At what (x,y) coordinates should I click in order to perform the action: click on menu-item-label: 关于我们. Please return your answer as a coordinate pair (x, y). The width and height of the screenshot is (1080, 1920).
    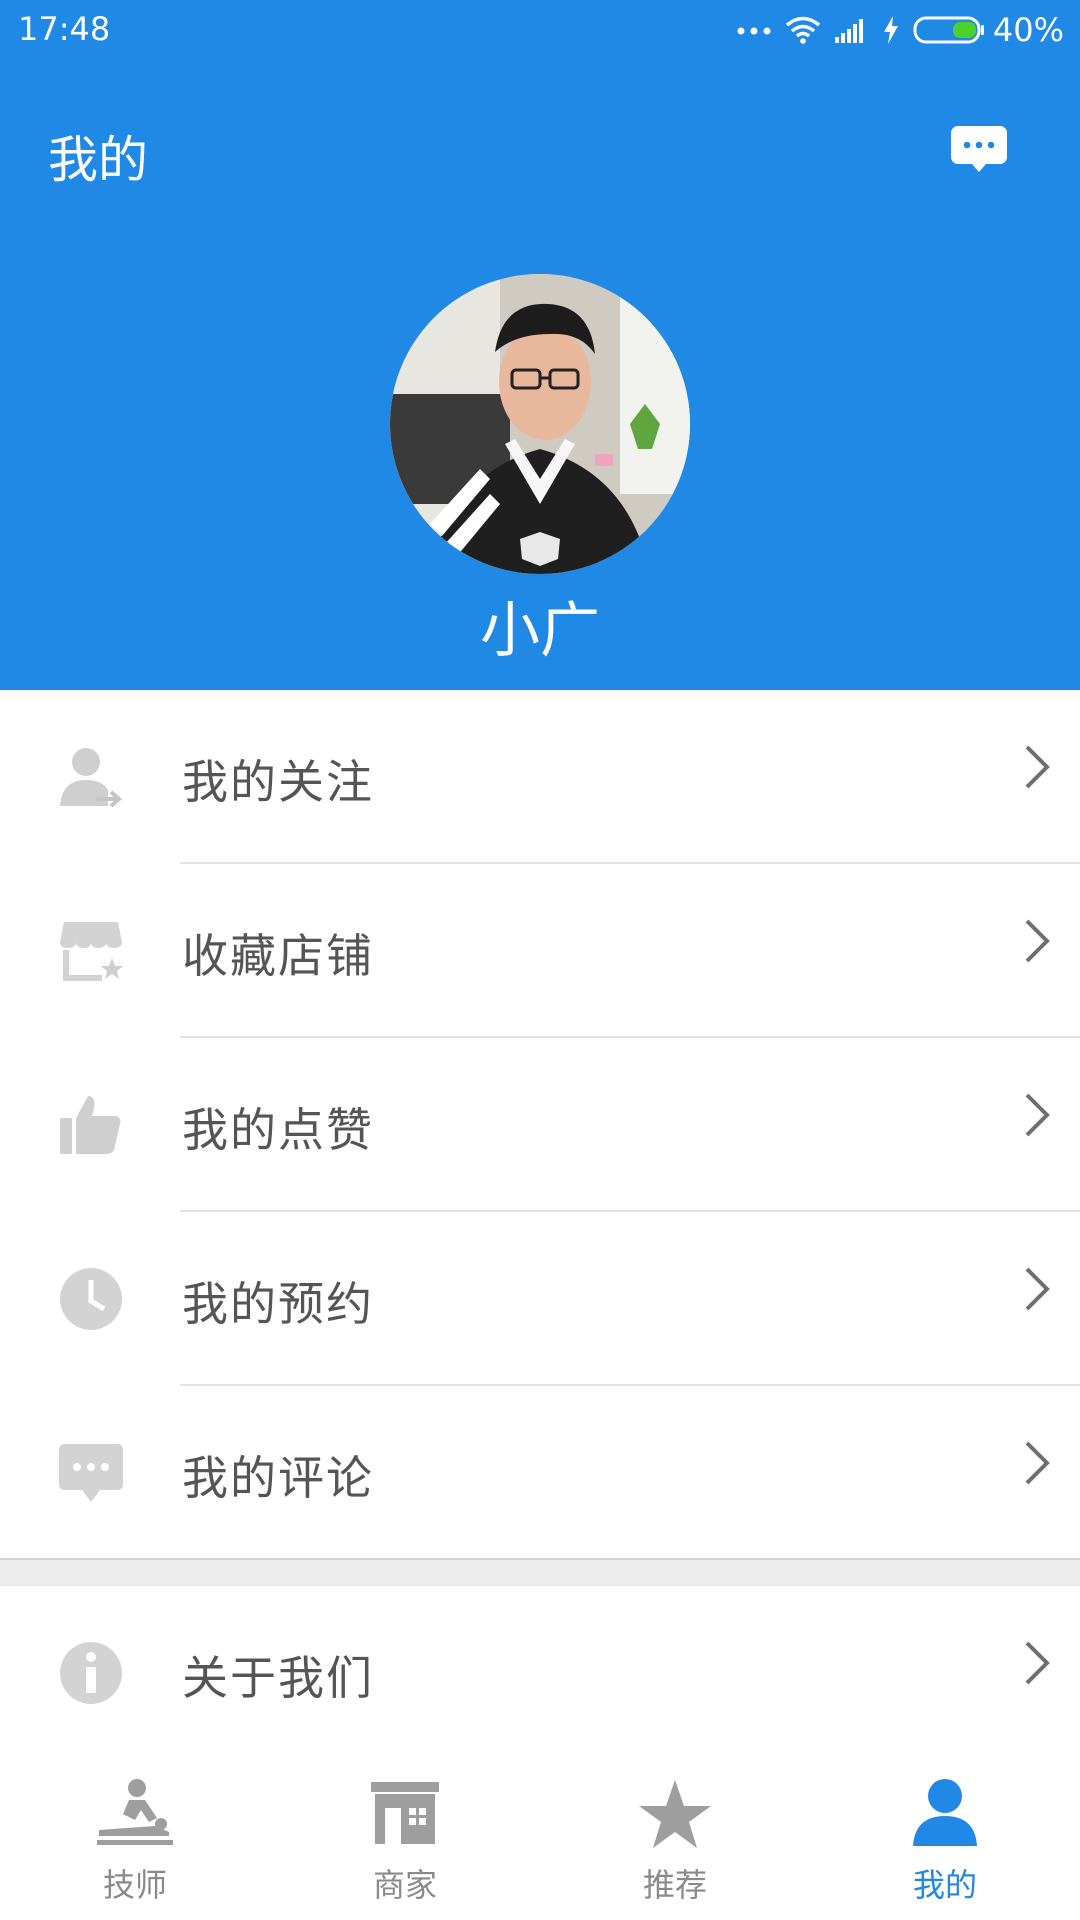
    Looking at the image, I should click on (278, 1678).